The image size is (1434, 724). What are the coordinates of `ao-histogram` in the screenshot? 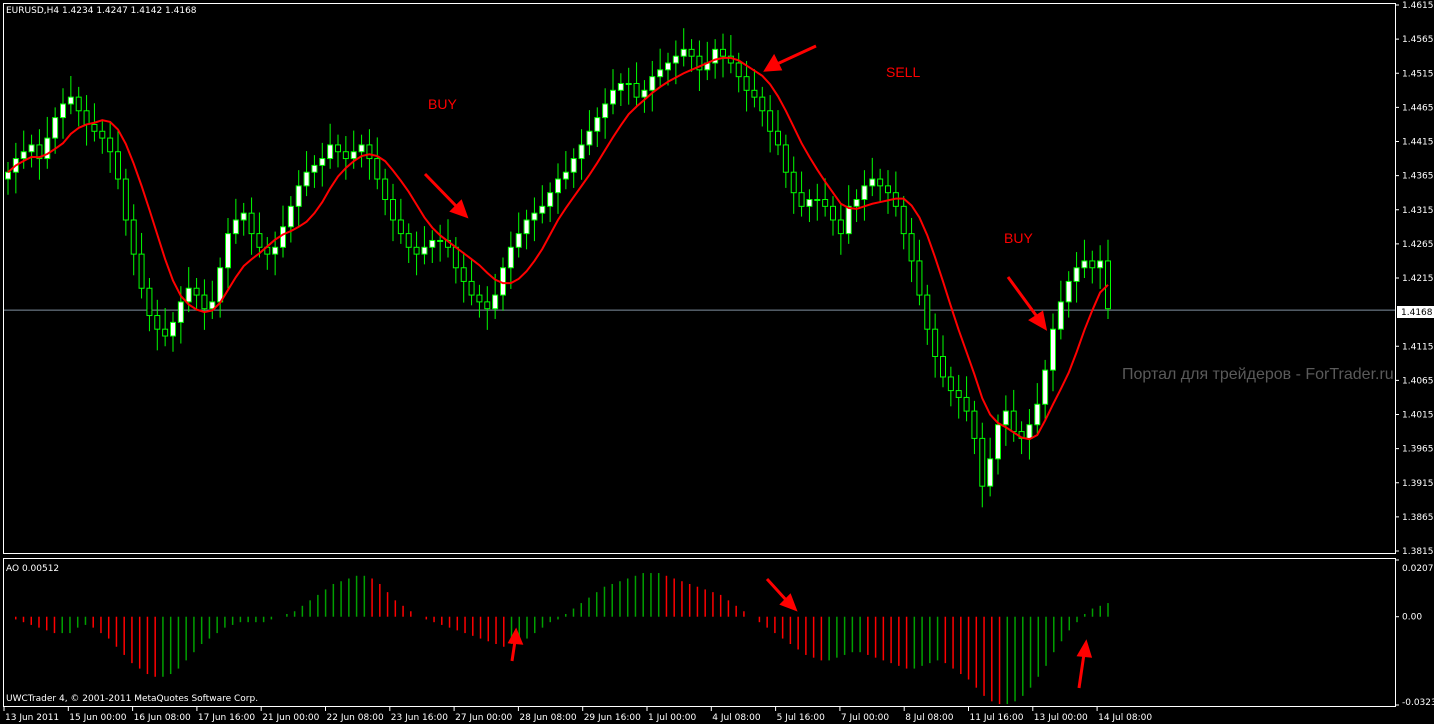 It's located at (558, 639).